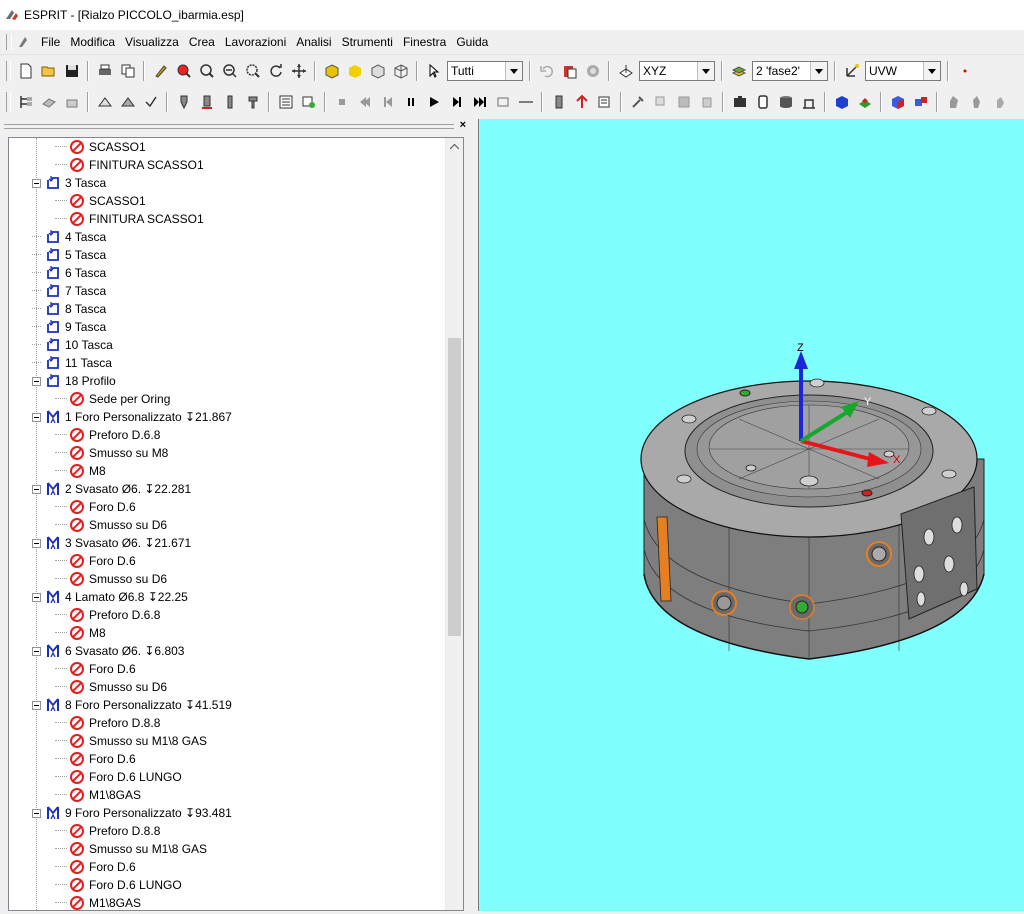  Describe the element at coordinates (592, 71) in the screenshot. I see `stop-button` at that location.